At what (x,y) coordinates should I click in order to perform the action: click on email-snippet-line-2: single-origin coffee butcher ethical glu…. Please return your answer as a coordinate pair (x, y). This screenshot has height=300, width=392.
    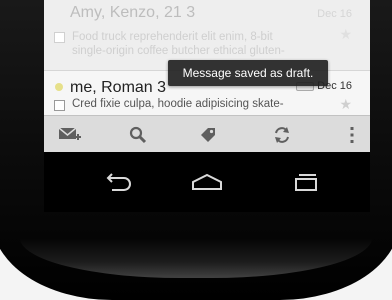
    Looking at the image, I should click on (178, 51).